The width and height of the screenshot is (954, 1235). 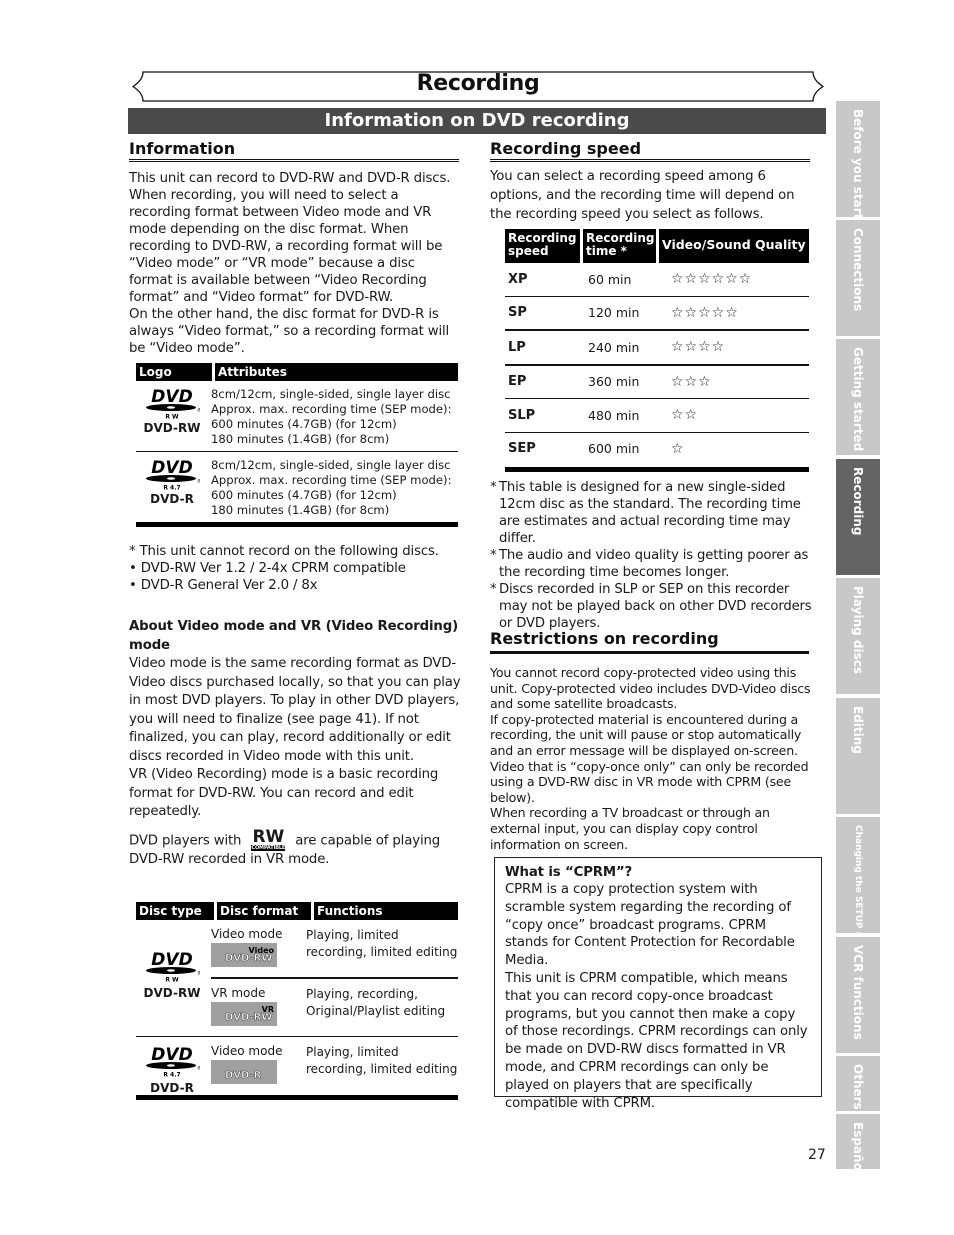 What do you see at coordinates (614, 449) in the screenshot?
I see `recording-time: 600 min` at bounding box center [614, 449].